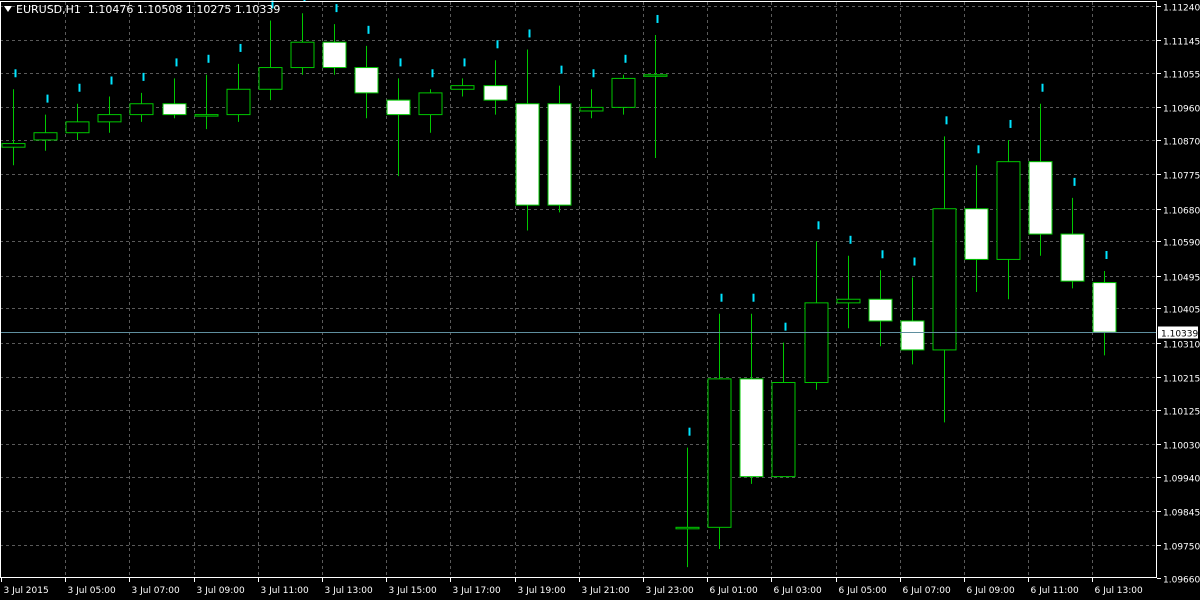 The height and width of the screenshot is (600, 1200). What do you see at coordinates (221, 591) in the screenshot?
I see `x-tick-label: 3 Jul 09:00` at bounding box center [221, 591].